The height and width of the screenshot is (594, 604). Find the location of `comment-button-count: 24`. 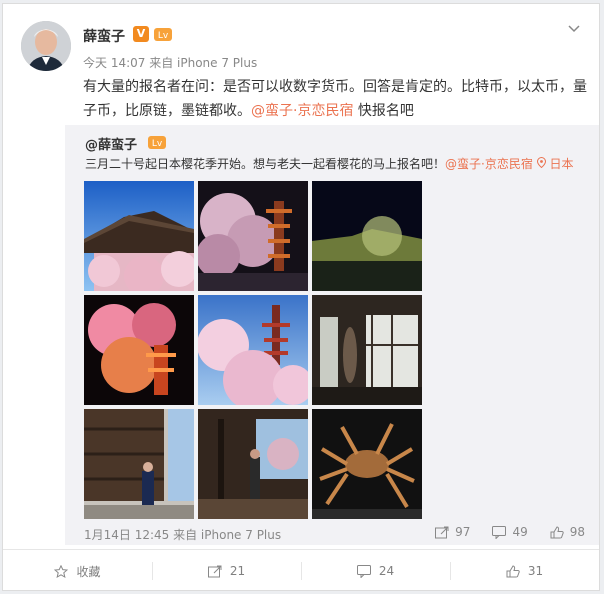

comment-button-count: 24 is located at coordinates (386, 571).